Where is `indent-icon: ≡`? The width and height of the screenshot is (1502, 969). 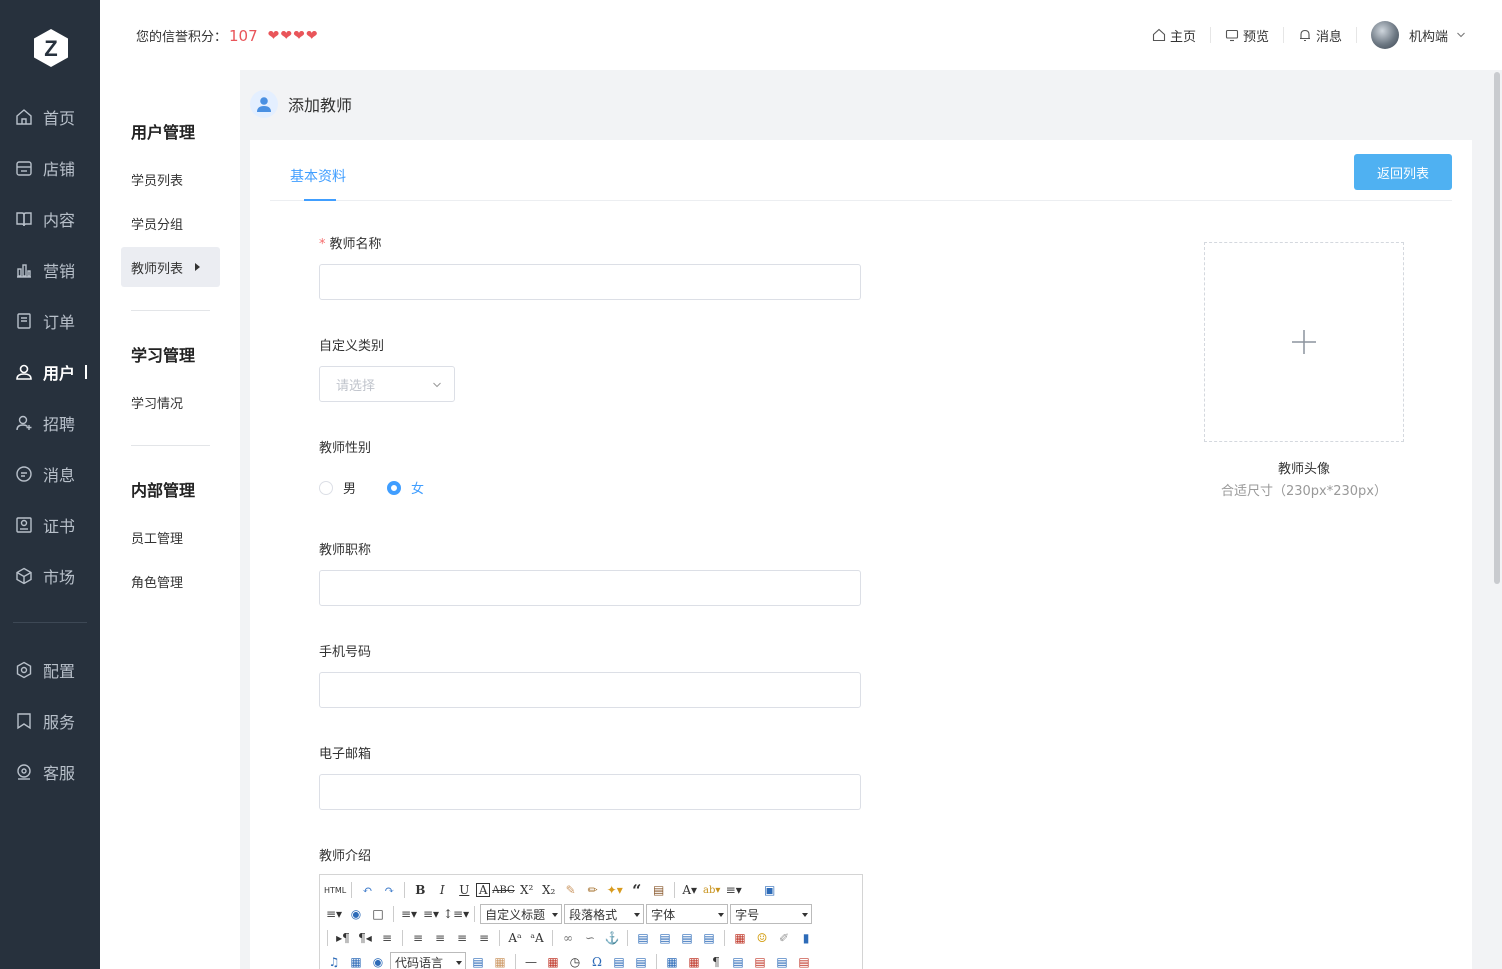 indent-icon: ≡ is located at coordinates (387, 938).